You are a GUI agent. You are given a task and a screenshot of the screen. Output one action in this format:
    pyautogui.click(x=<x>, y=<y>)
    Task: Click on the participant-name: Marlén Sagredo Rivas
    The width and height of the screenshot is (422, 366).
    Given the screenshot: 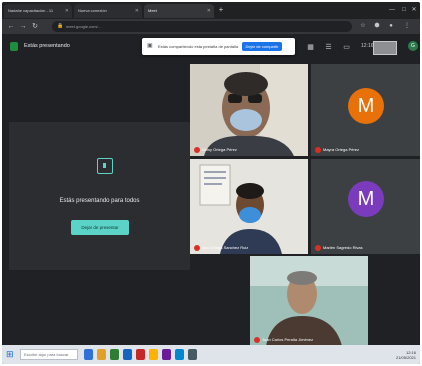 What is the action you would take?
    pyautogui.click(x=339, y=247)
    